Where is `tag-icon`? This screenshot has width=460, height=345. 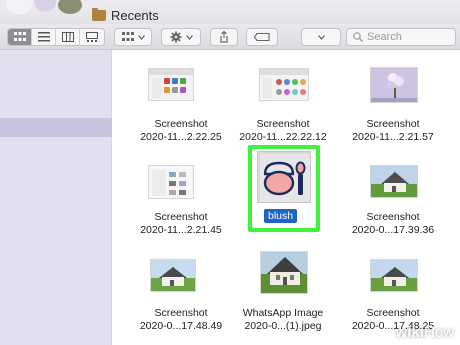
tag-icon is located at coordinates (262, 37).